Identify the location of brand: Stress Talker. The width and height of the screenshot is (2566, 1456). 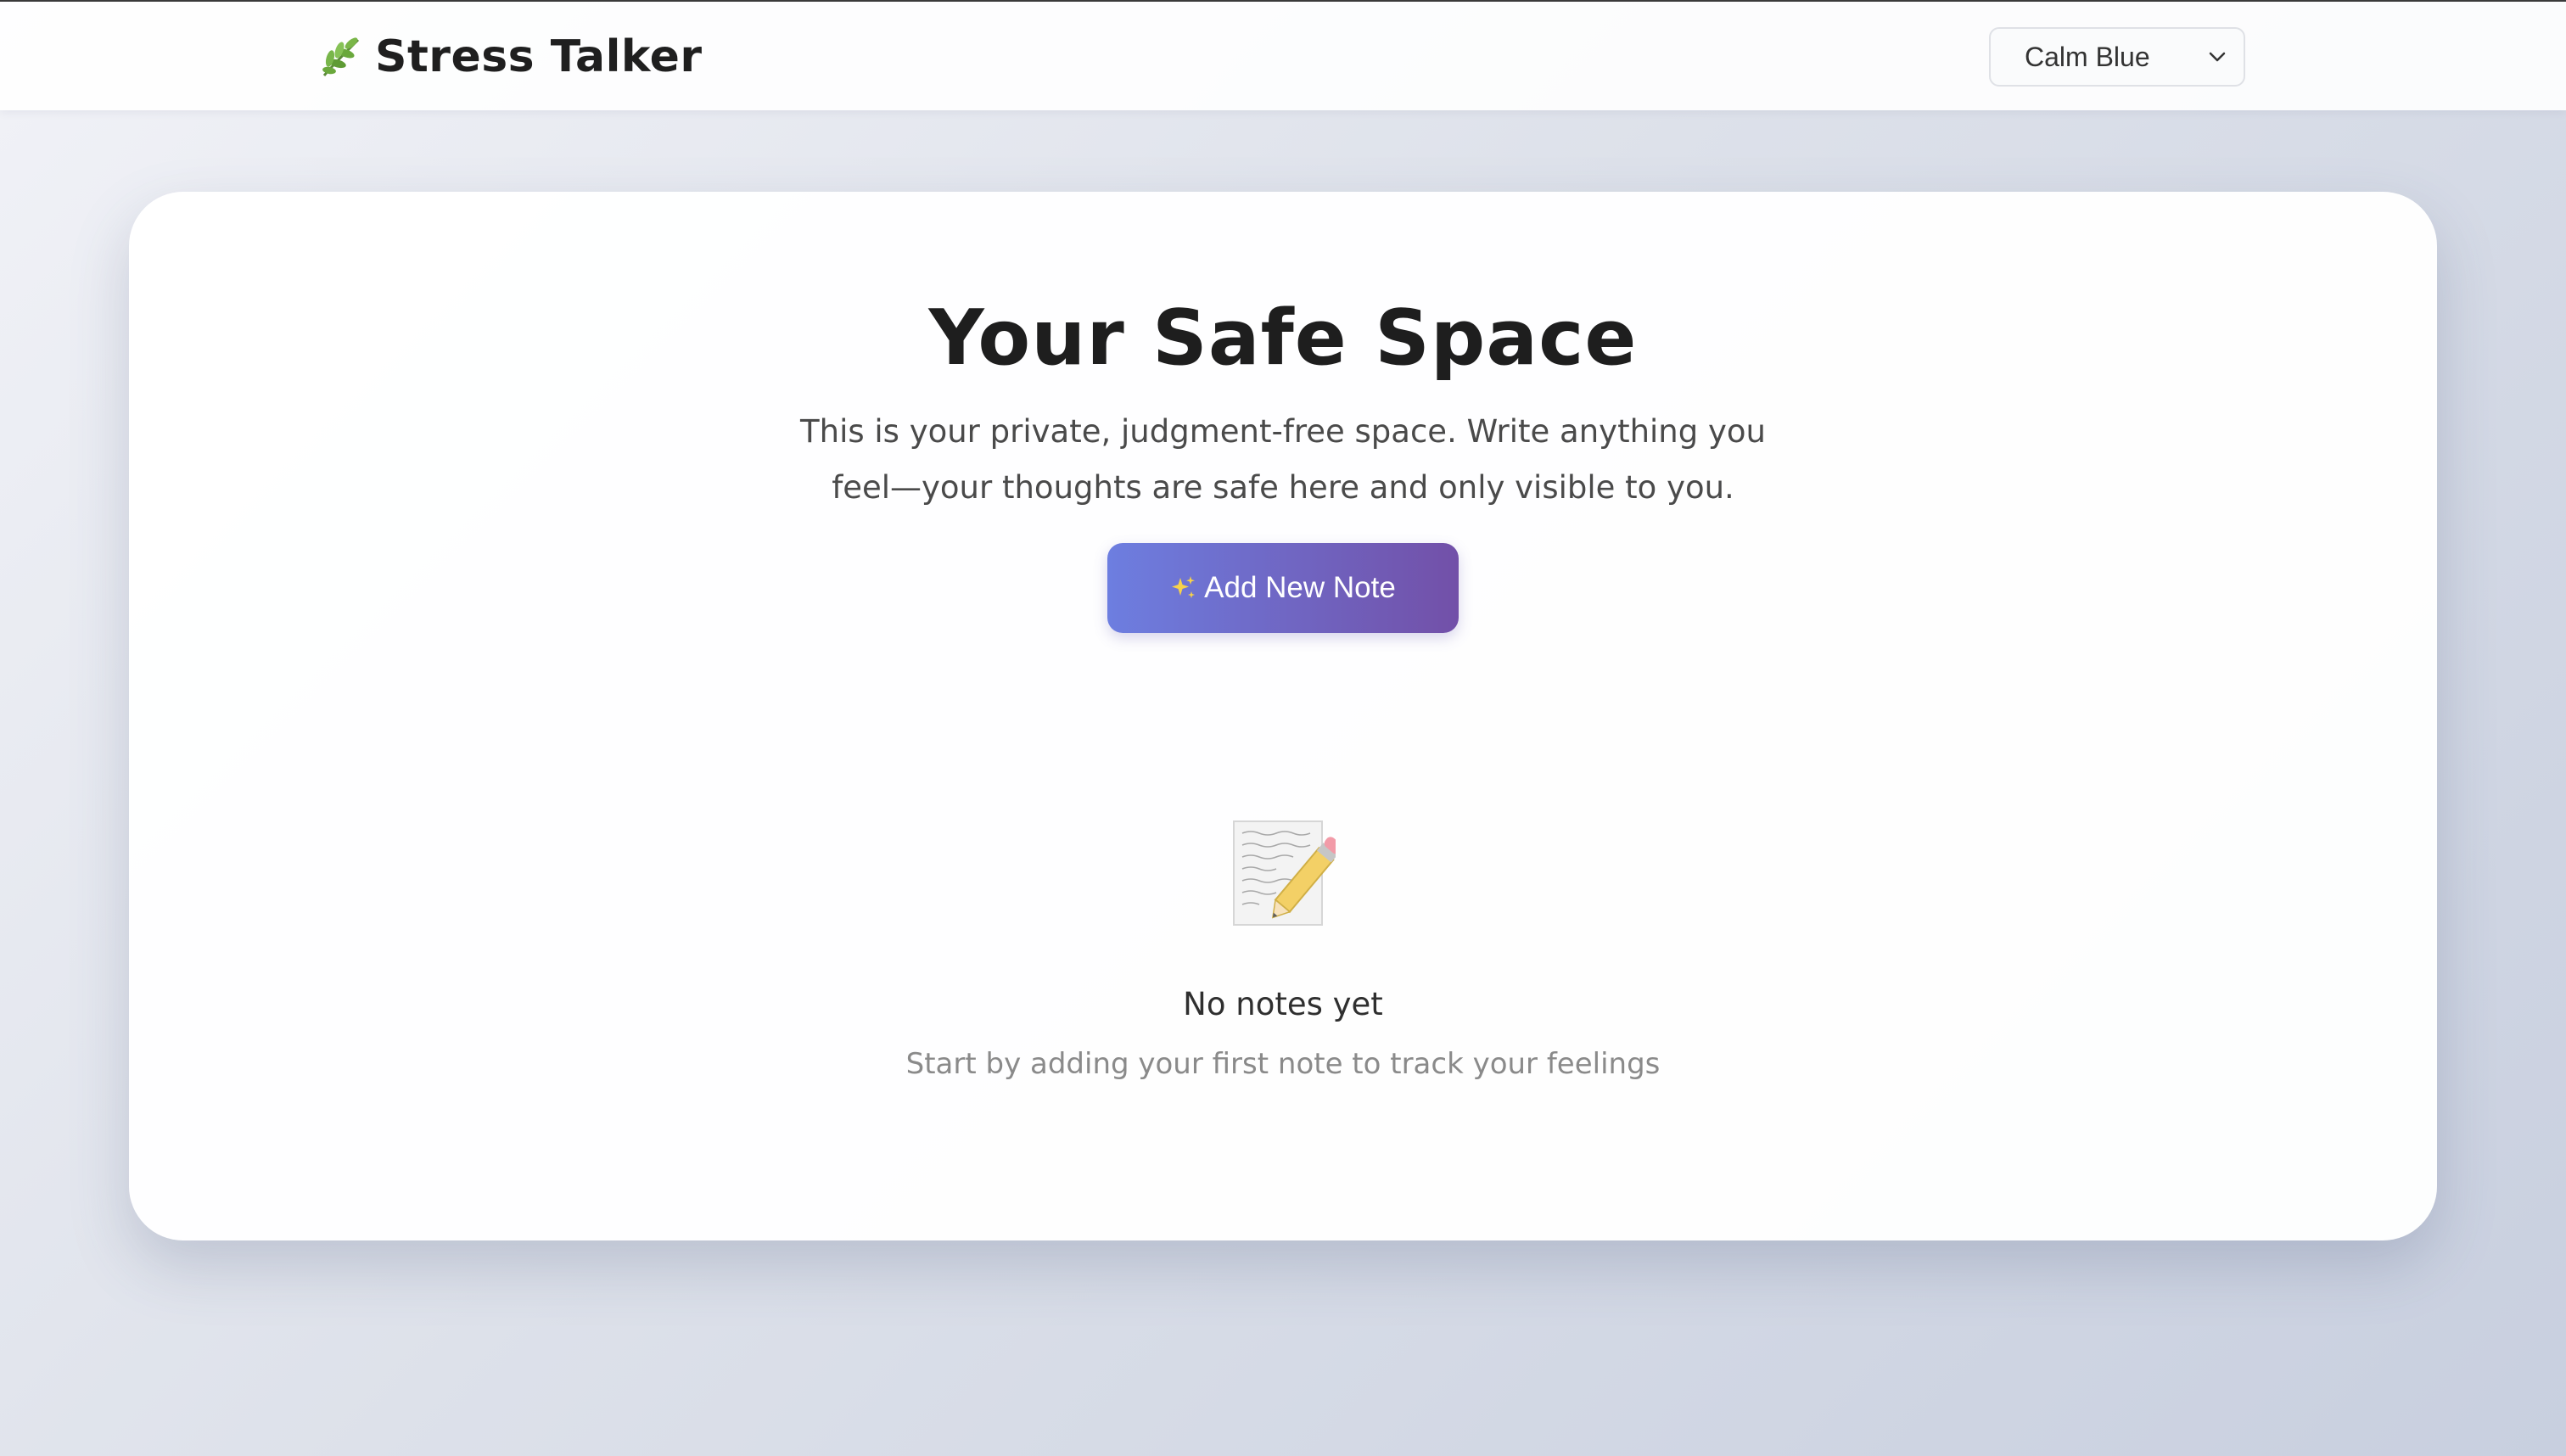
(510, 57).